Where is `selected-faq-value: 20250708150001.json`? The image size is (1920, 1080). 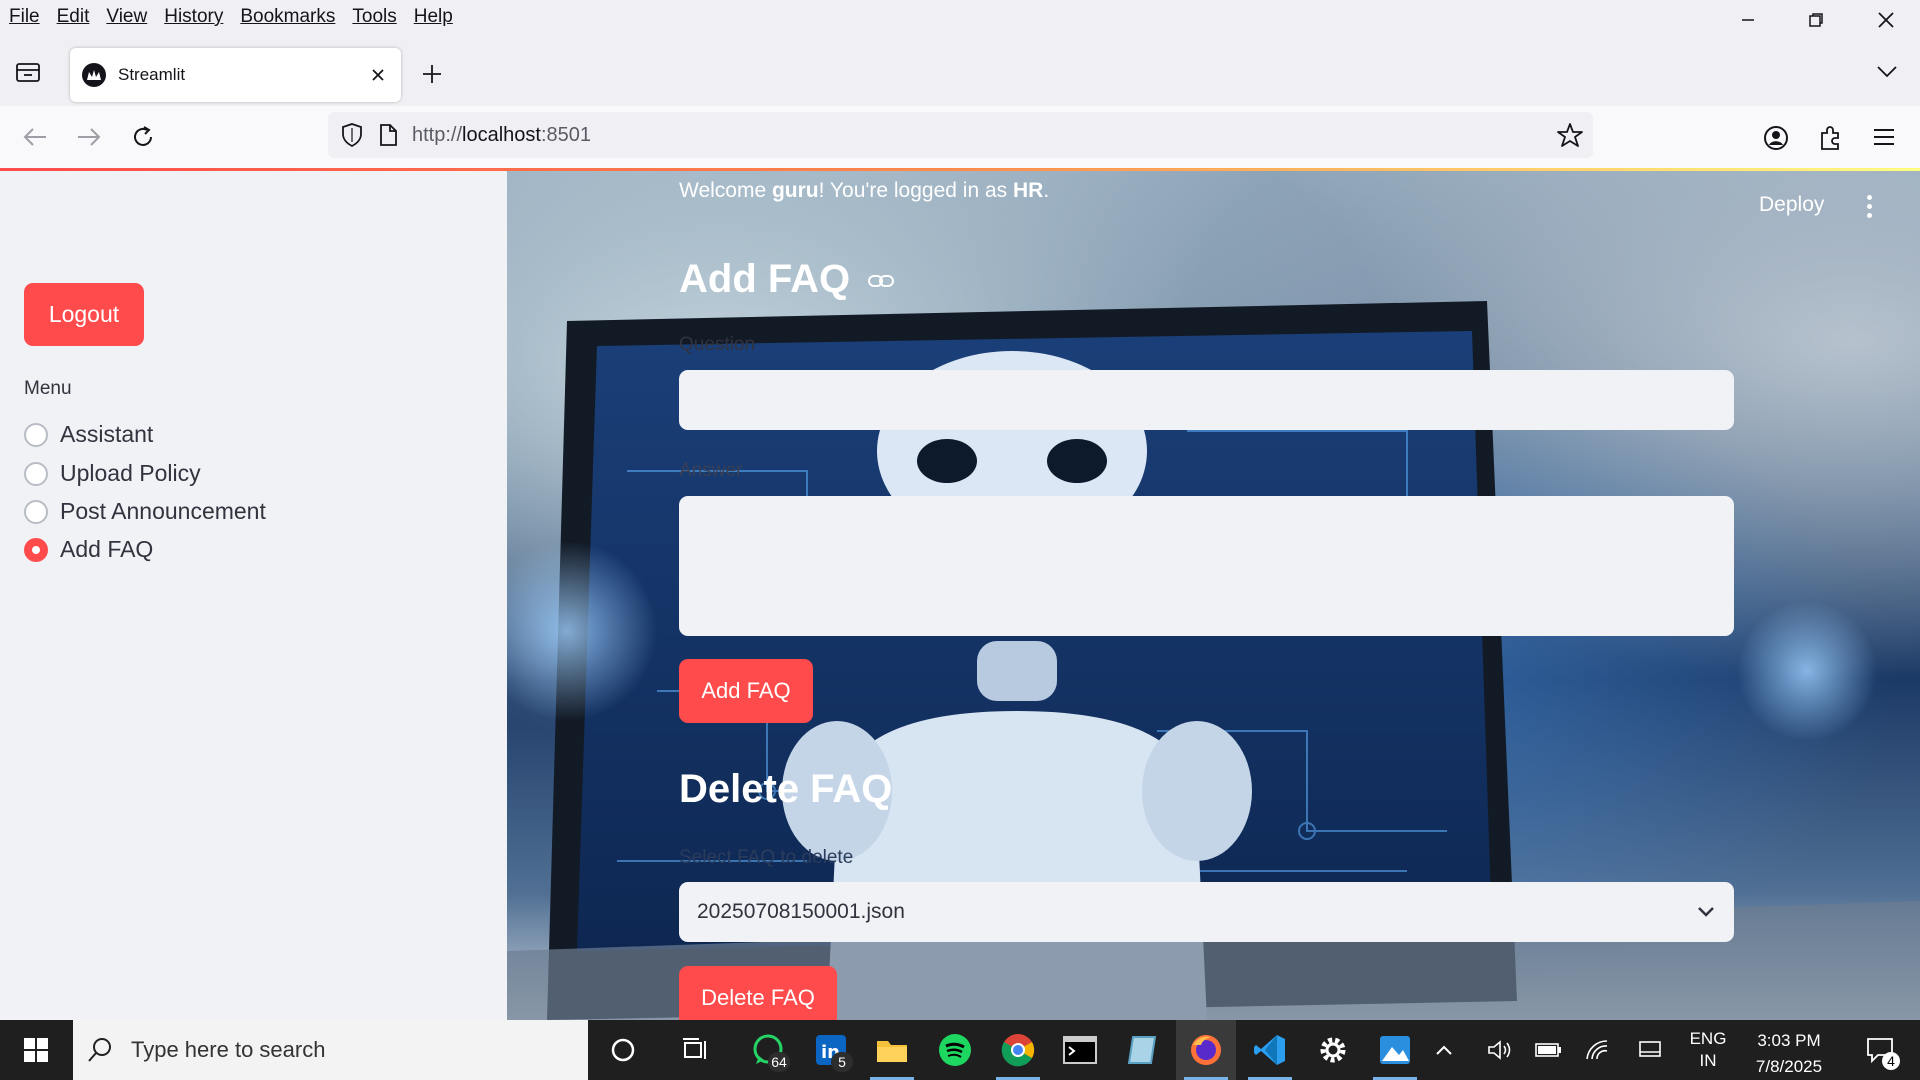 selected-faq-value: 20250708150001.json is located at coordinates (801, 911).